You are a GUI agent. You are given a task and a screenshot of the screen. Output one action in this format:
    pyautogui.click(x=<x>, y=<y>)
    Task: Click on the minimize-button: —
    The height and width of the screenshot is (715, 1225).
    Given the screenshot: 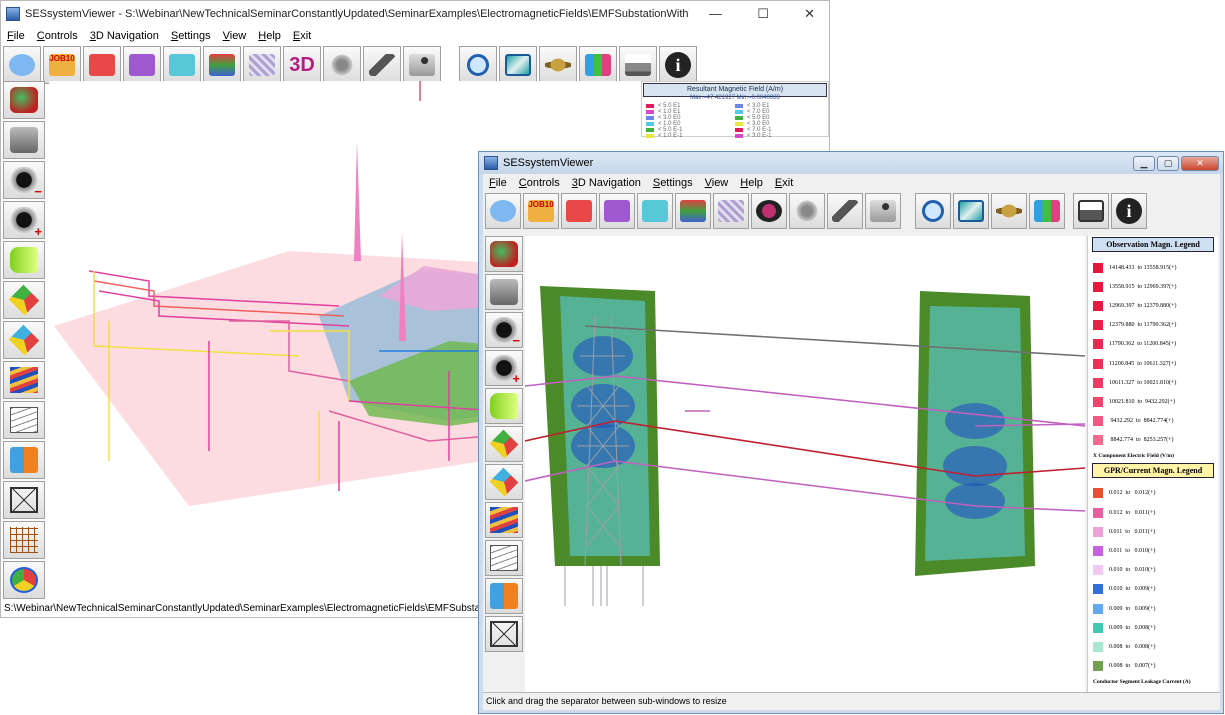 What is the action you would take?
    pyautogui.click(x=715, y=14)
    